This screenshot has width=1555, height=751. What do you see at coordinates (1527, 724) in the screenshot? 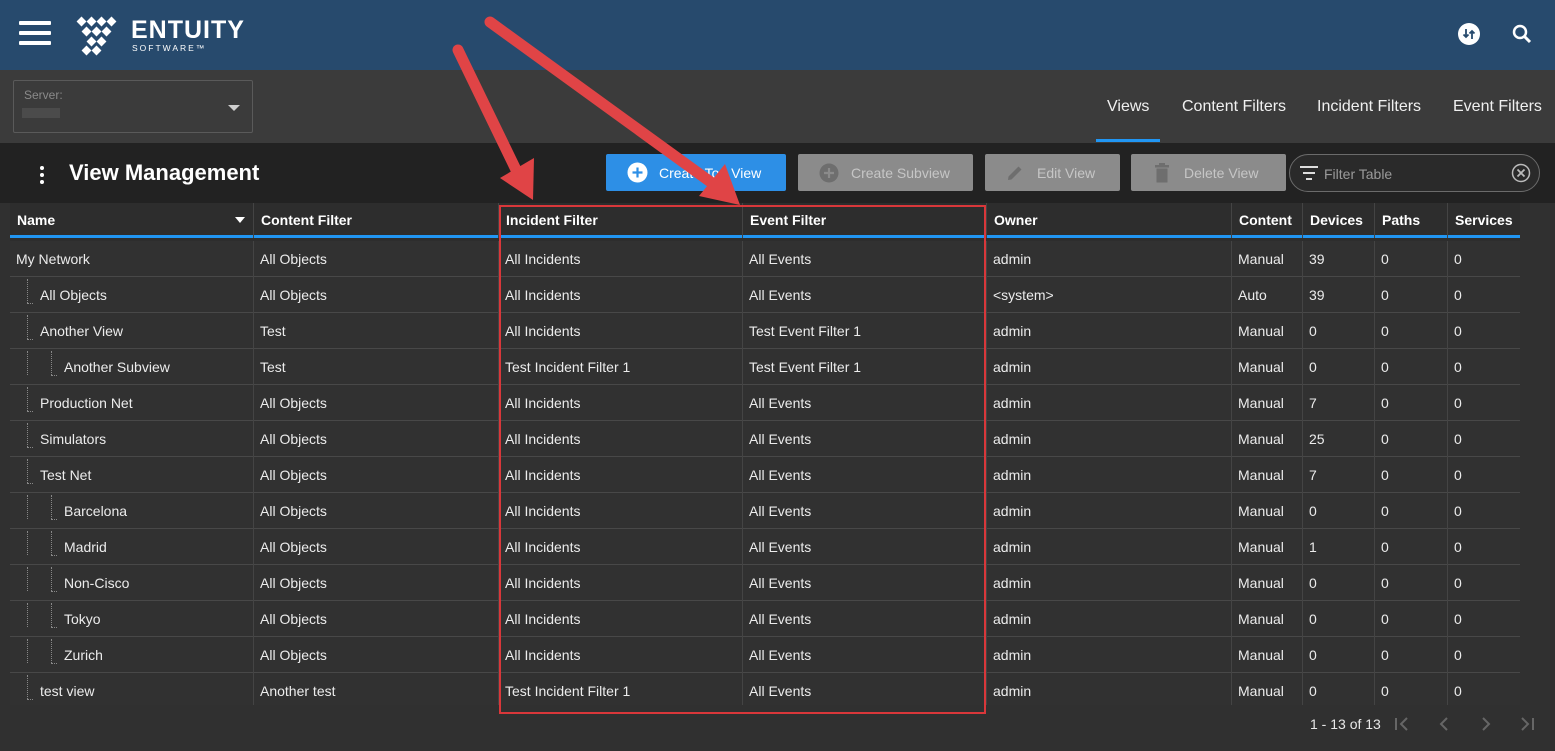
I see `last-page-icon` at bounding box center [1527, 724].